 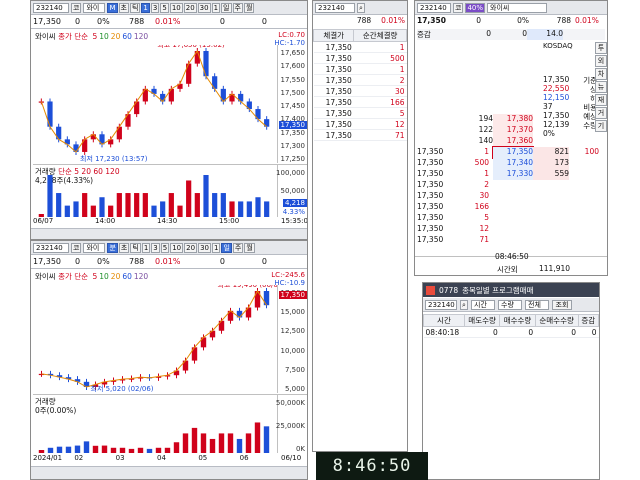 What do you see at coordinates (601, 113) in the screenshot?
I see `orderbook-vtab-5: 거` at bounding box center [601, 113].